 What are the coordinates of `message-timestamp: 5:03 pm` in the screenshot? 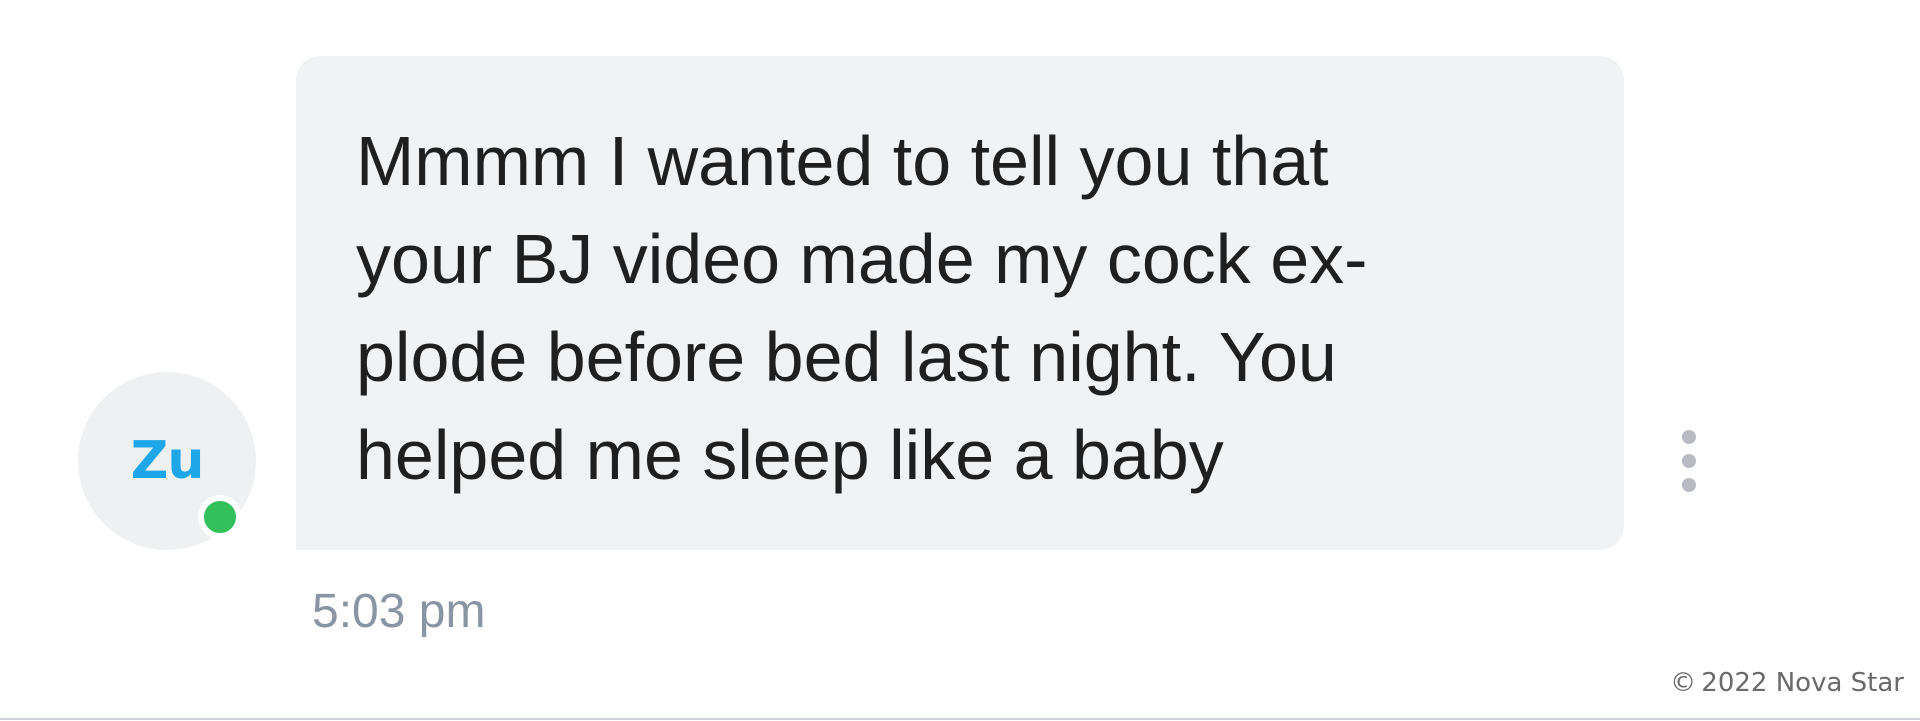 It's located at (399, 611).